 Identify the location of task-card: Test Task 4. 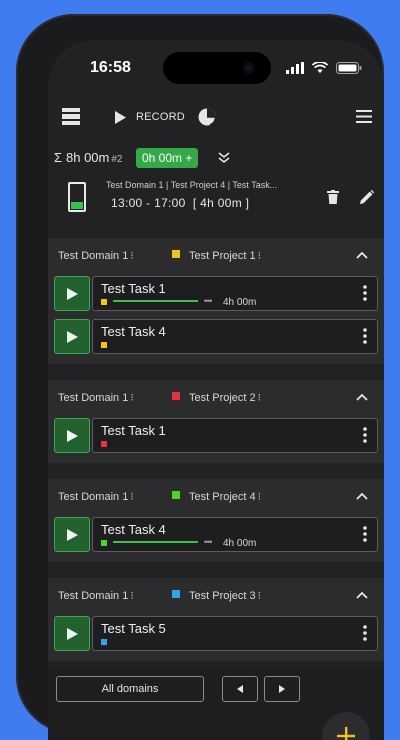
(235, 336).